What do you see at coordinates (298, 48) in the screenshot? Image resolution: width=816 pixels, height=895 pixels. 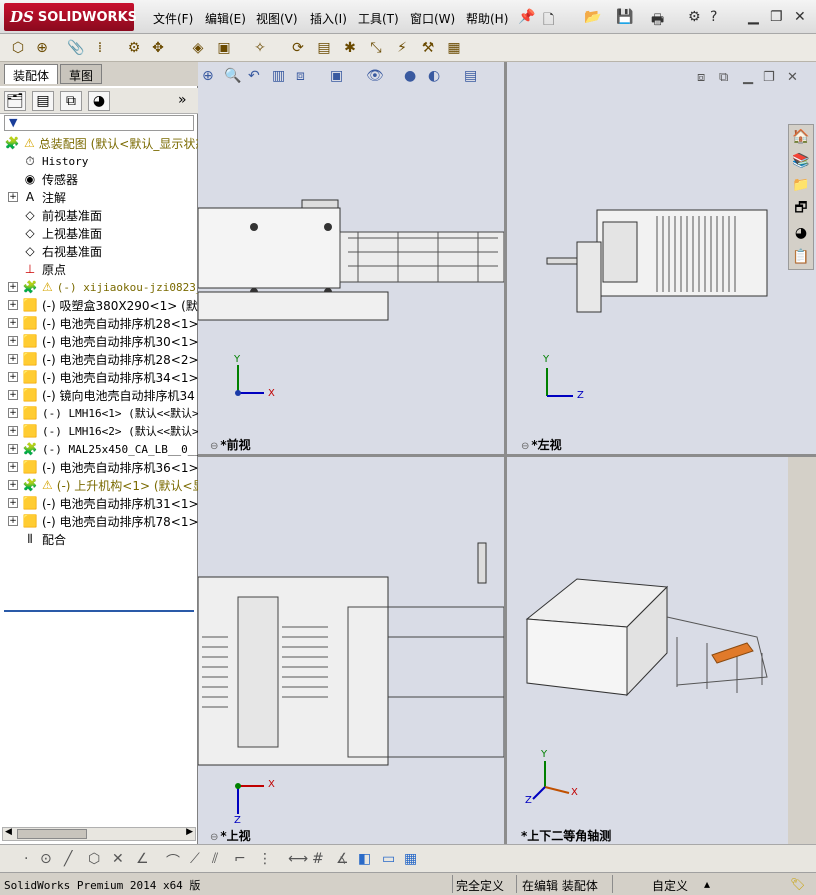 I see `new-motion-study-icon: ⟳` at bounding box center [298, 48].